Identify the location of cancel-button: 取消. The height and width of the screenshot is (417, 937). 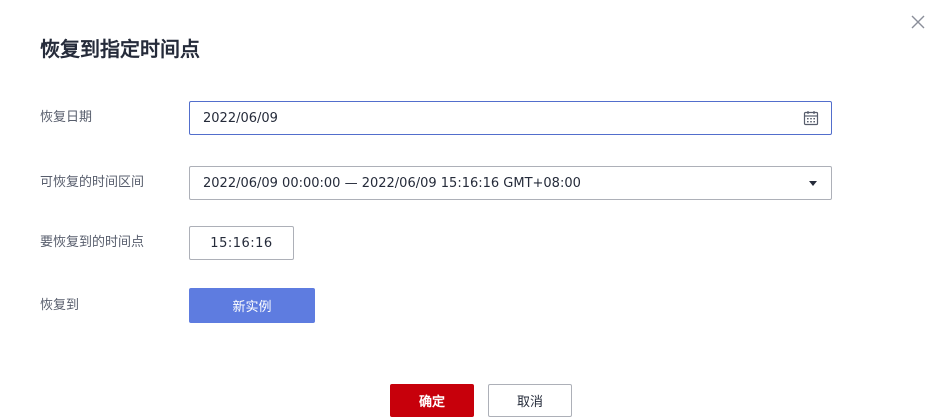
(530, 400).